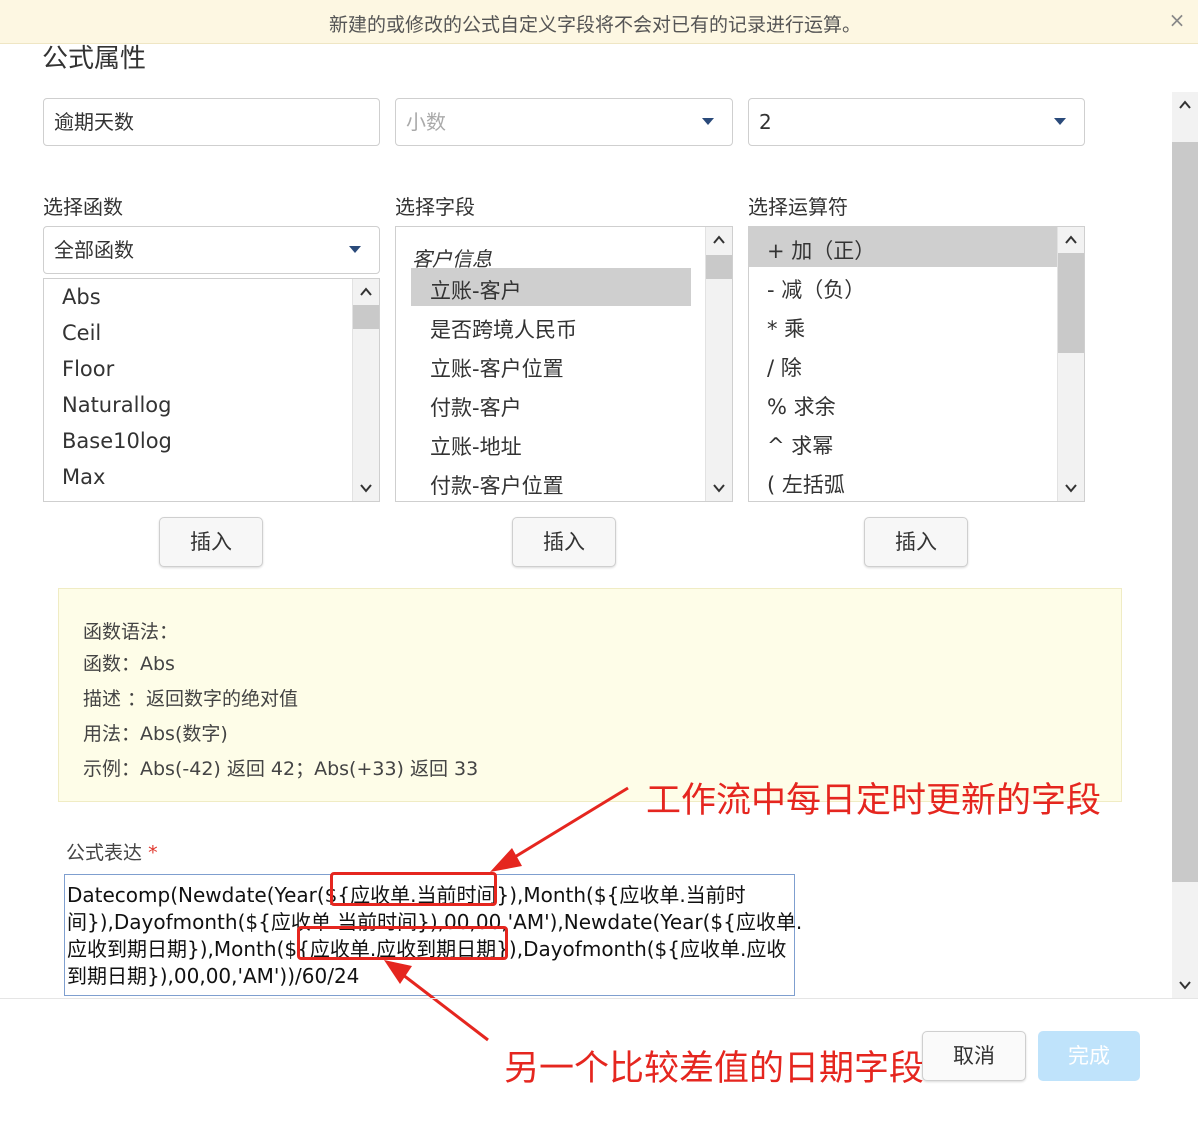 The height and width of the screenshot is (1126, 1198). I want to click on scroll-down-icon, so click(1185, 985).